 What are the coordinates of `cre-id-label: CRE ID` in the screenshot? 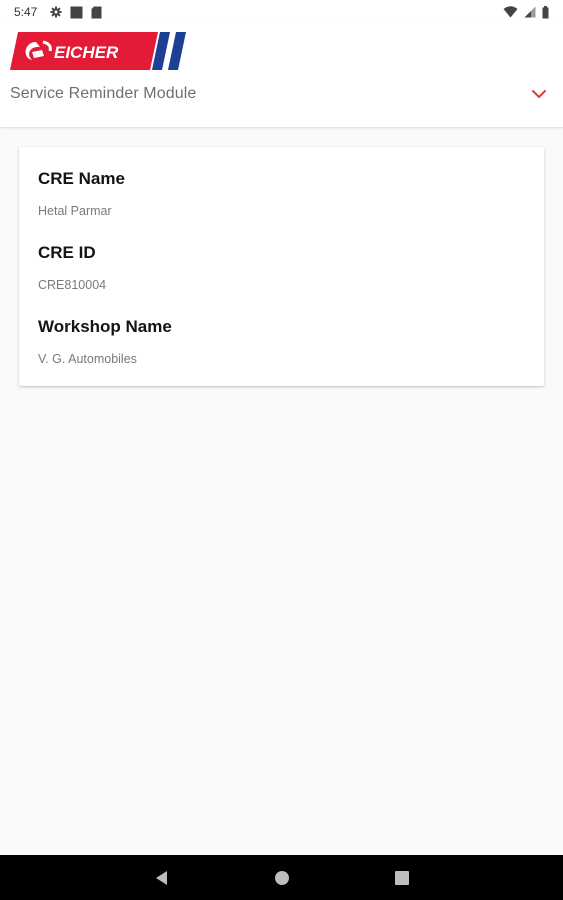 It's located at (67, 252).